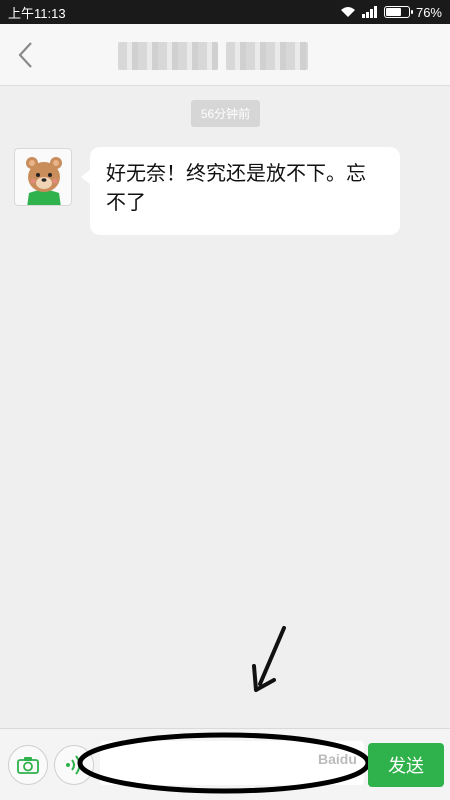 The width and height of the screenshot is (450, 800). I want to click on camera-icon, so click(28, 765).